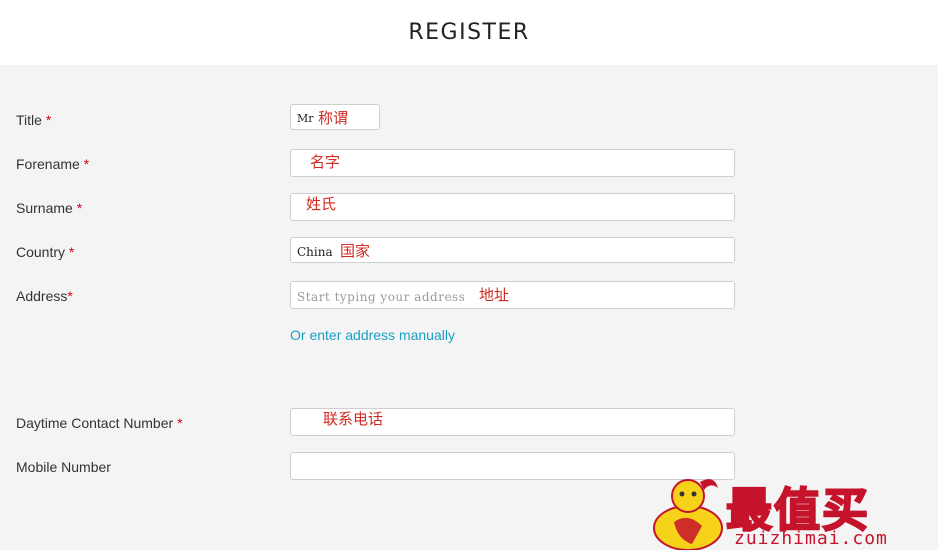  Describe the element at coordinates (688, 514) in the screenshot. I see `gourd-mascot-icon` at that location.